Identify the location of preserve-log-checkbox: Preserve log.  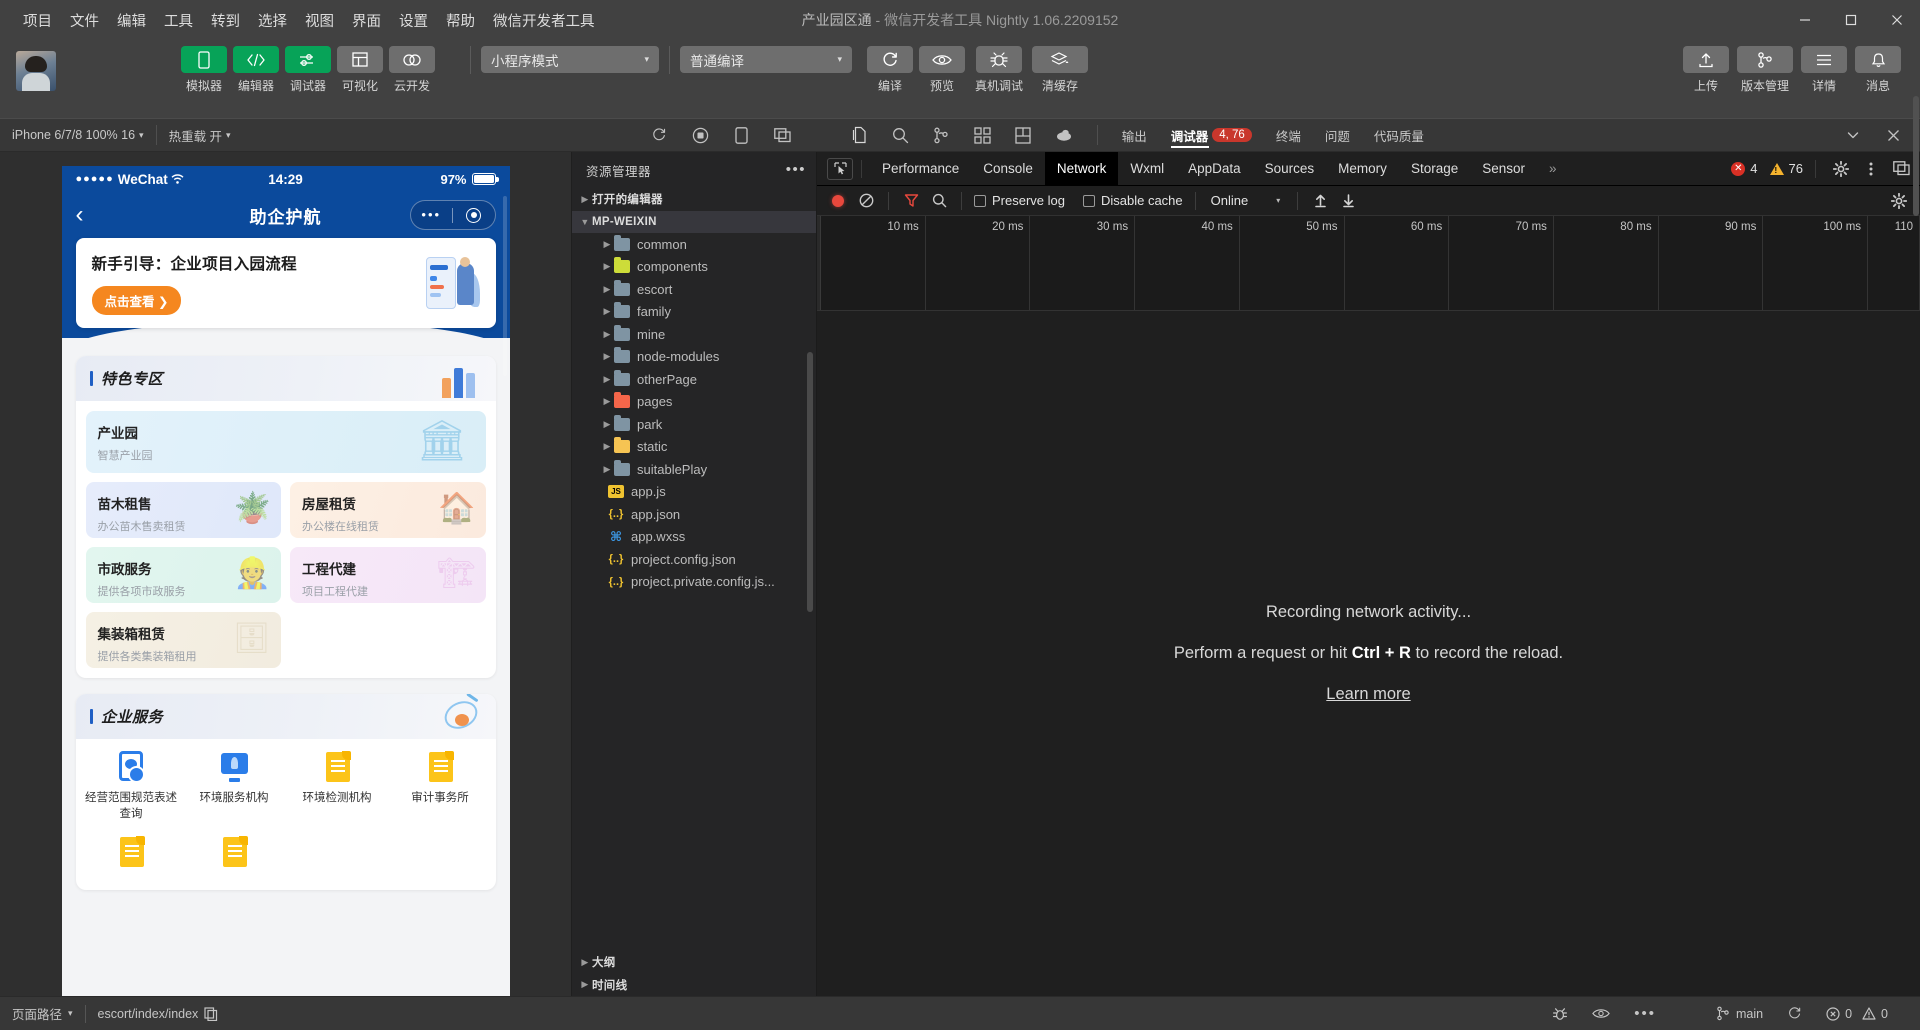
(1019, 200).